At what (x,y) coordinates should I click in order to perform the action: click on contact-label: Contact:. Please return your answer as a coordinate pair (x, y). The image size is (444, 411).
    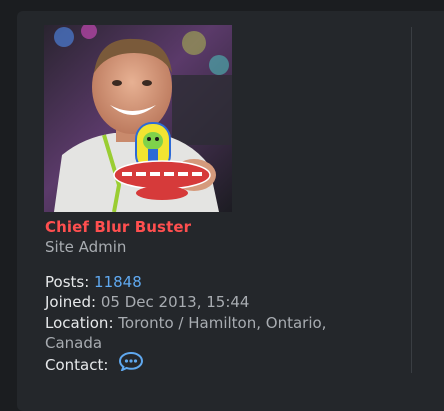
    Looking at the image, I should click on (77, 365).